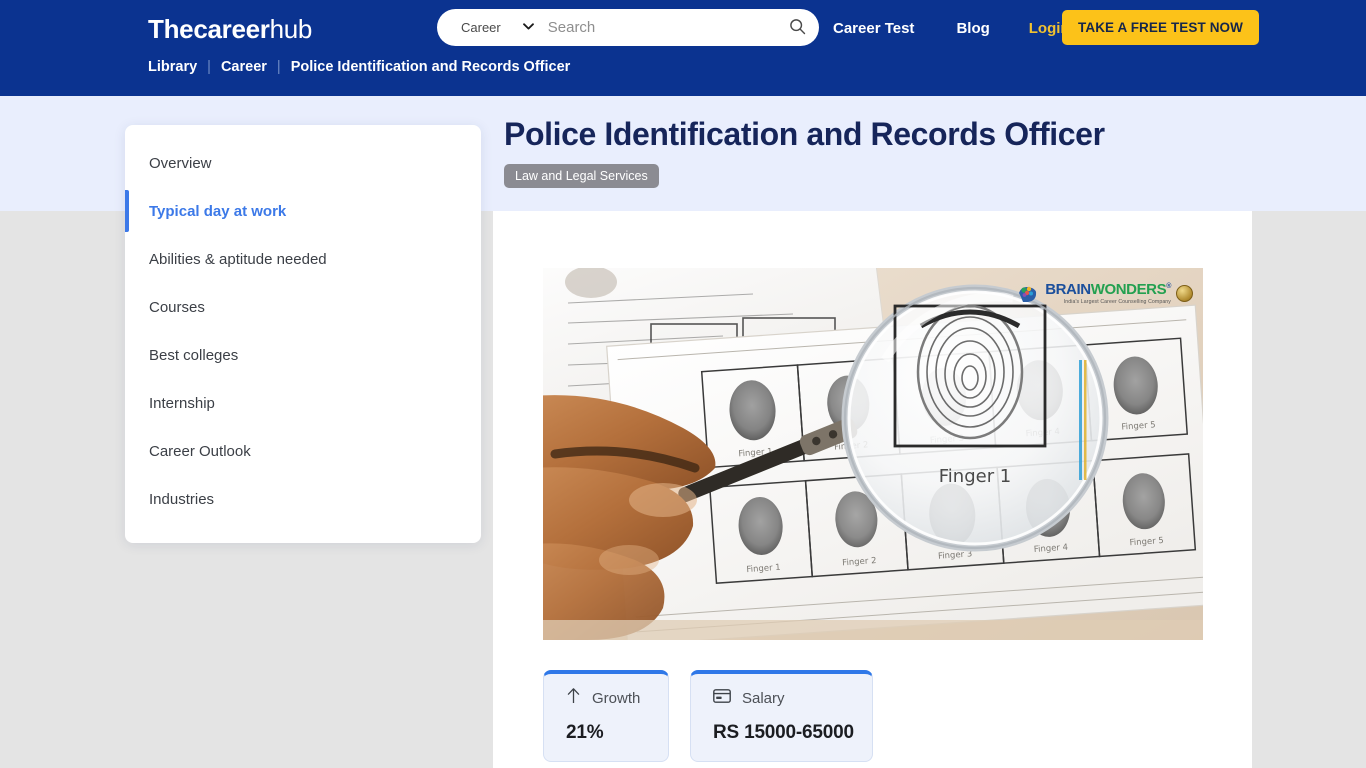 The height and width of the screenshot is (768, 1366). I want to click on sidebar-item-courses: Courses, so click(303, 307).